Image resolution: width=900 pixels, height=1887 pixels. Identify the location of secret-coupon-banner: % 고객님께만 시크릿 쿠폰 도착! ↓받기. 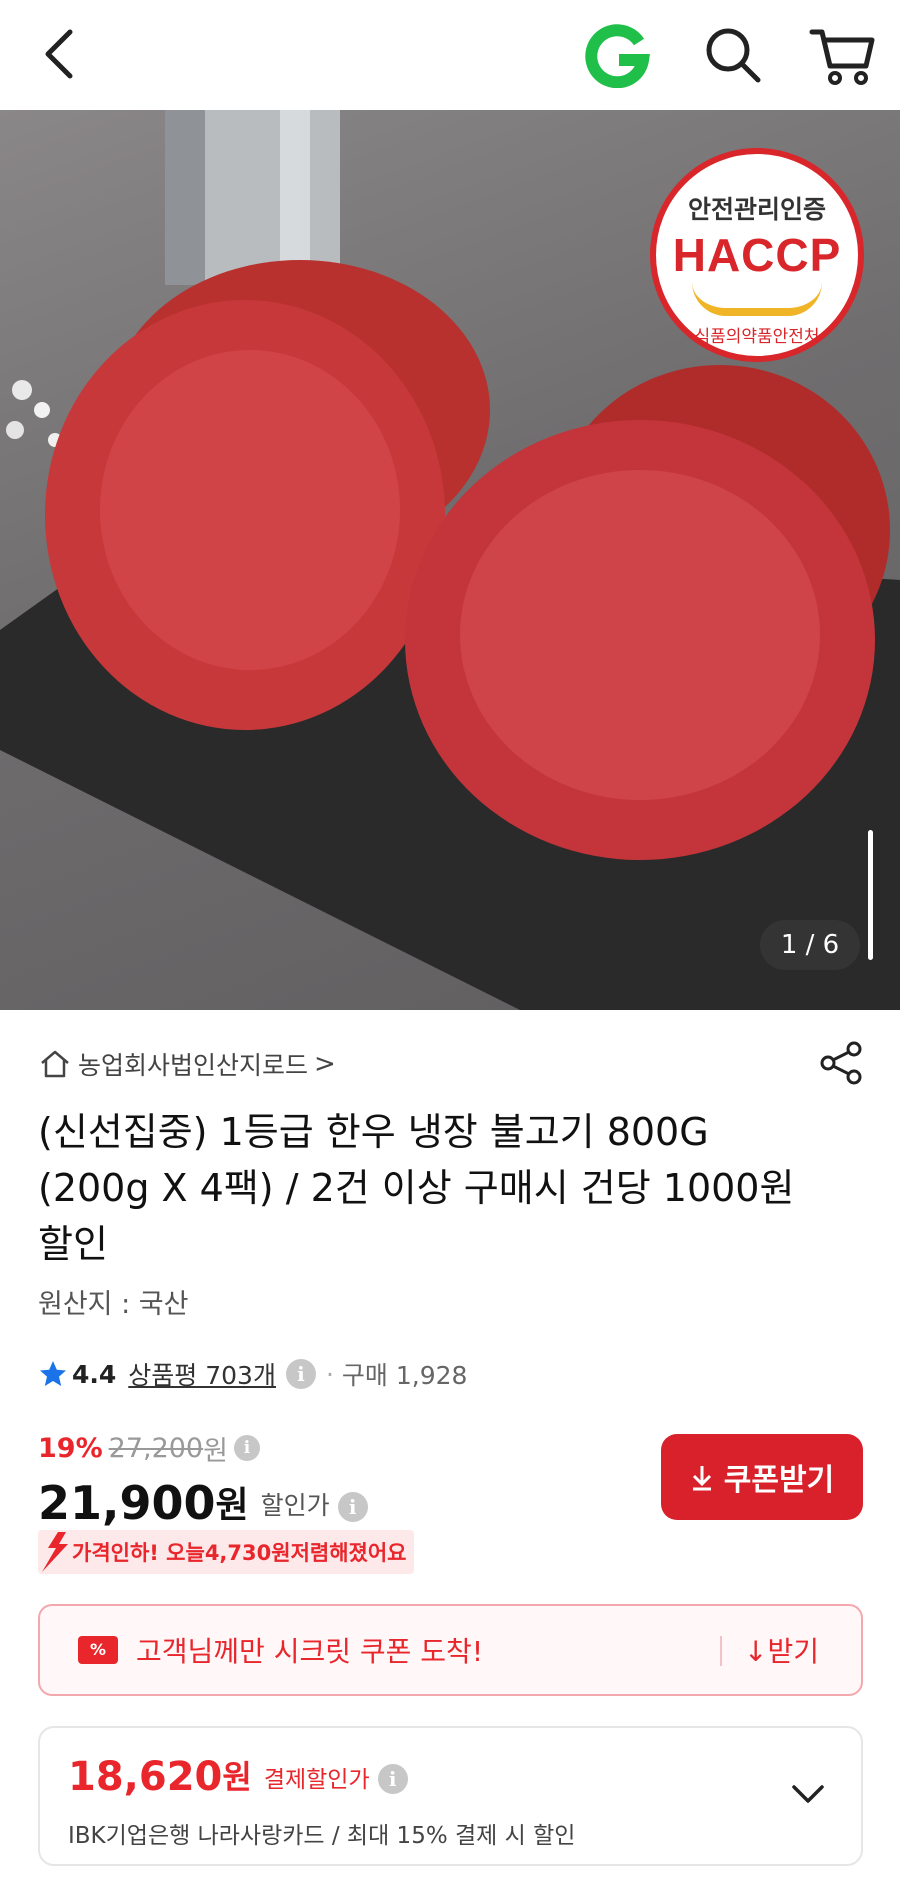
(450, 1650).